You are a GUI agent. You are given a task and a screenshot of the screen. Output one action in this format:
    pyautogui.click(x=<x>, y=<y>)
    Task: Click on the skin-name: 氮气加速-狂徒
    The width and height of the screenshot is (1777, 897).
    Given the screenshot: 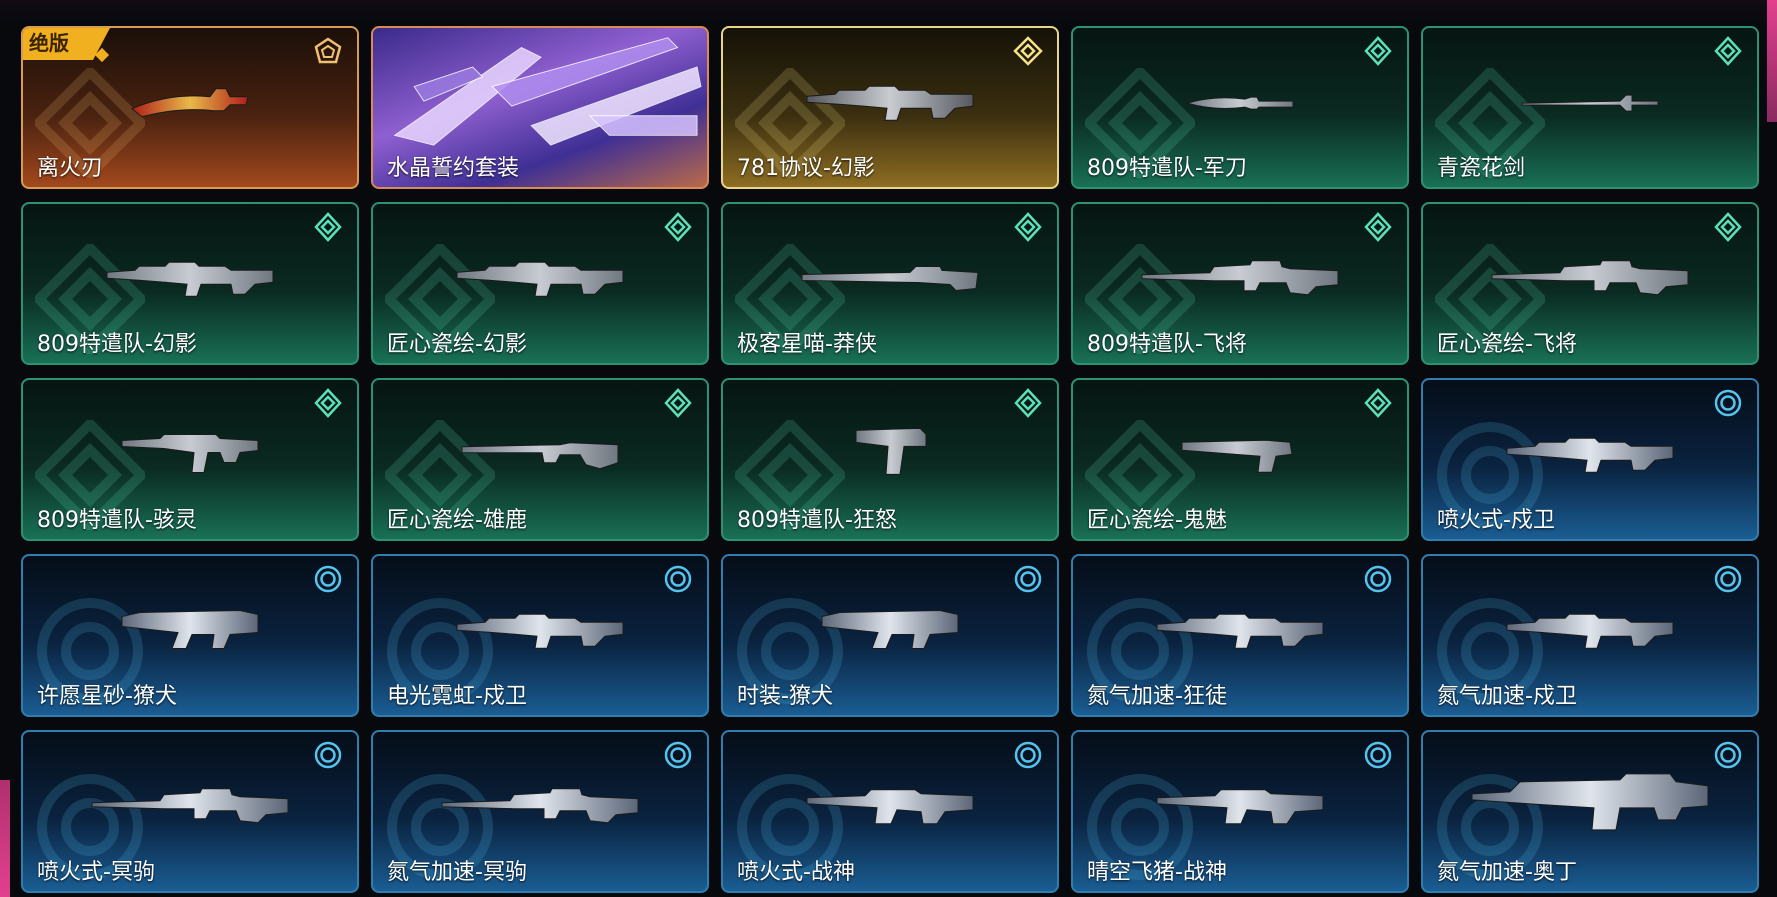 What is the action you would take?
    pyautogui.click(x=1157, y=696)
    